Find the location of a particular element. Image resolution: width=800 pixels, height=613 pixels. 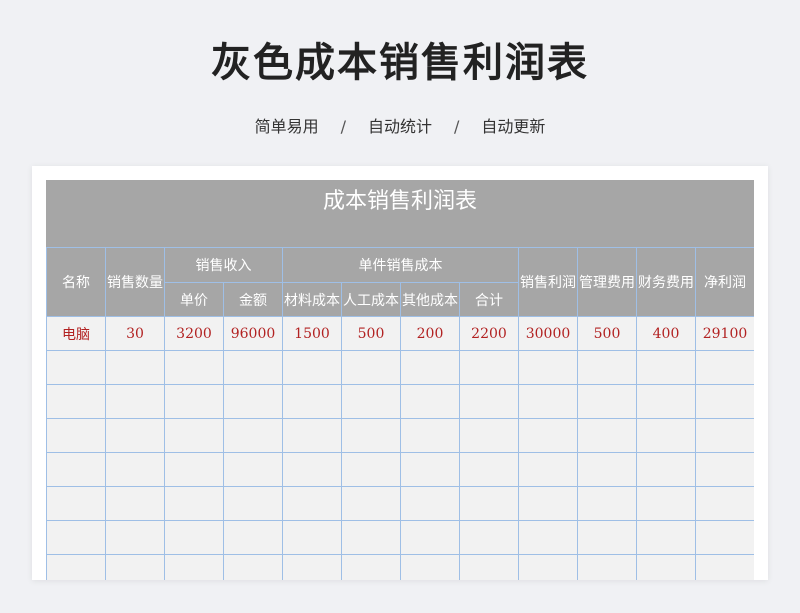

table-cell: 30000 is located at coordinates (548, 333).